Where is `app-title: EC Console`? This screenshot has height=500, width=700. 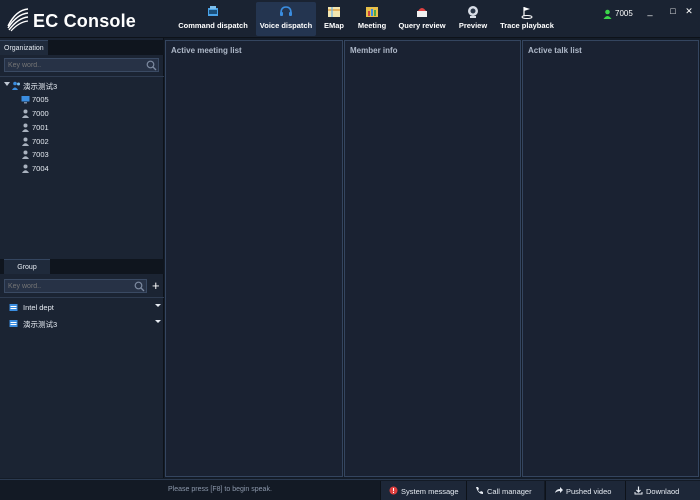 app-title: EC Console is located at coordinates (85, 21).